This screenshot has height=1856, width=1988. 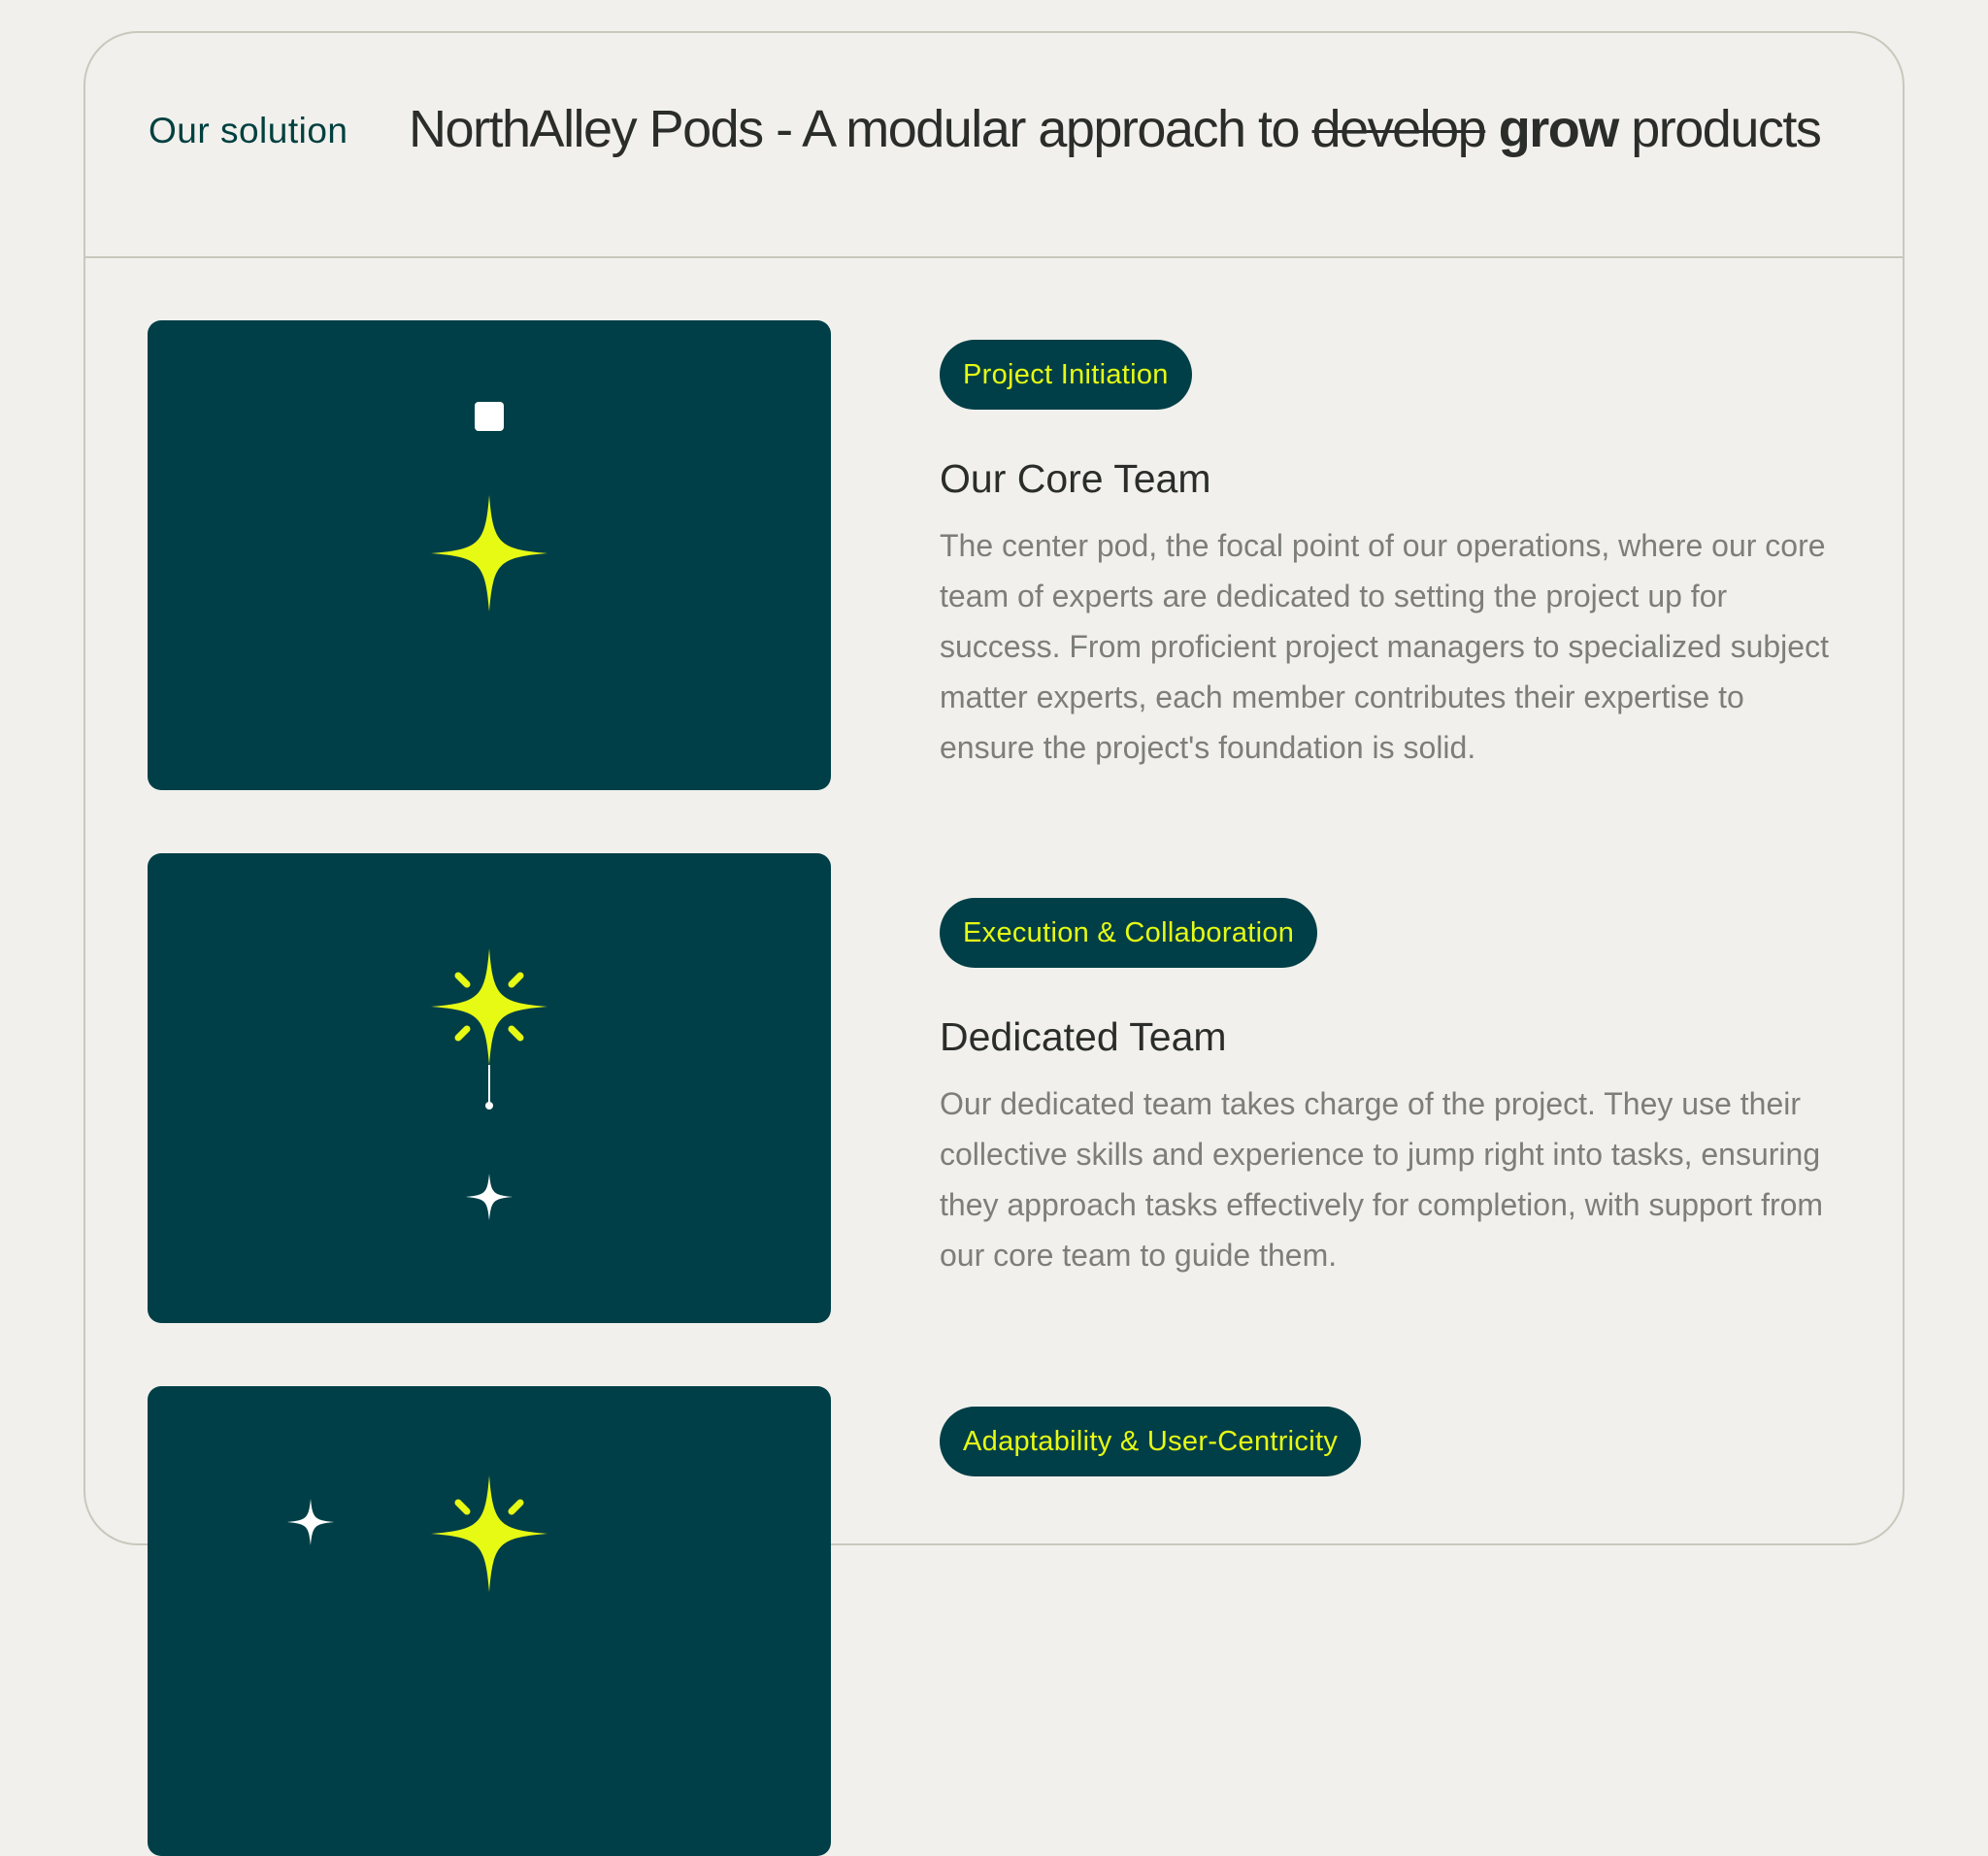 What do you see at coordinates (1075, 478) in the screenshot?
I see `pod-title-core-team: Our Core Team` at bounding box center [1075, 478].